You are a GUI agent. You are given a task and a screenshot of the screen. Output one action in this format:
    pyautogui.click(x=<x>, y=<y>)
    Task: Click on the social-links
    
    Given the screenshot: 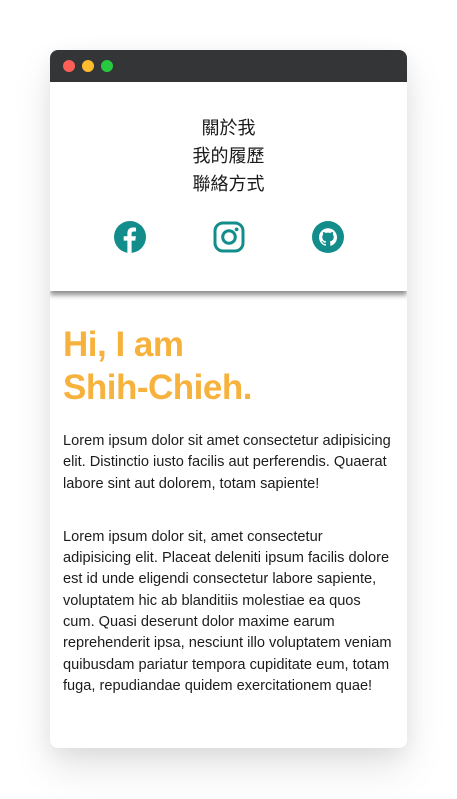 What is the action you would take?
    pyautogui.click(x=228, y=237)
    